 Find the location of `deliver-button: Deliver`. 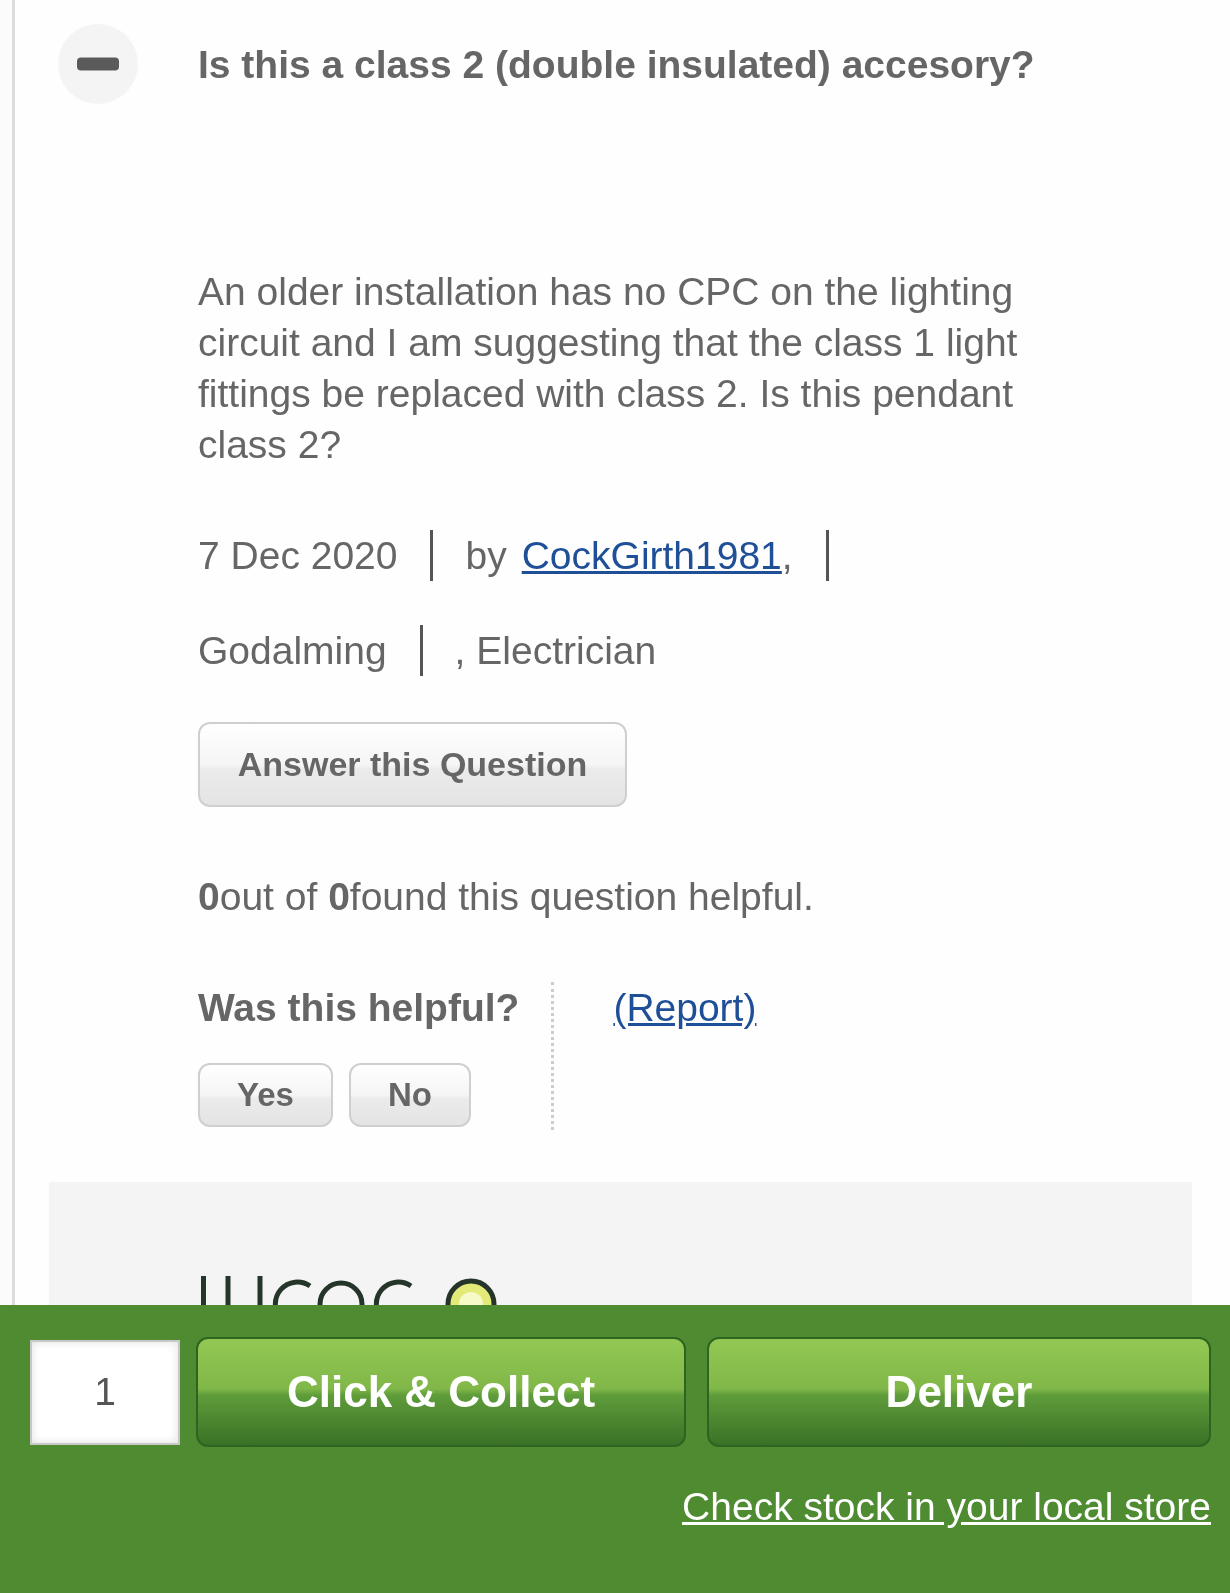

deliver-button: Deliver is located at coordinates (959, 1392).